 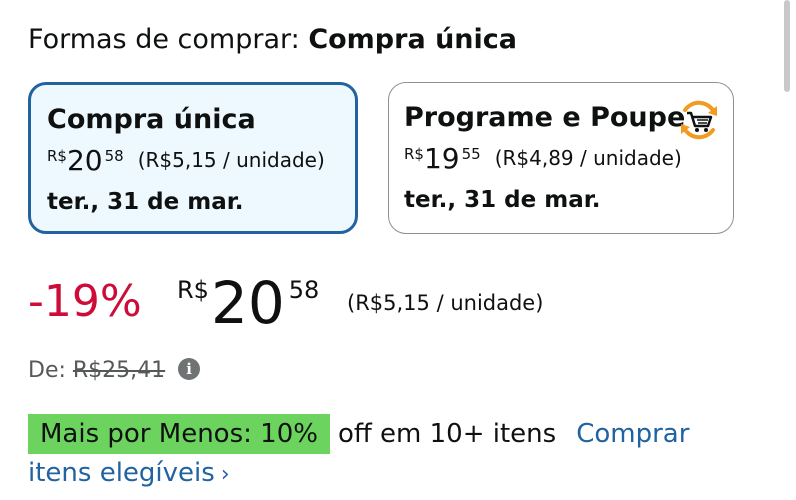 What do you see at coordinates (47, 370) in the screenshot?
I see `list-price-label: De:` at bounding box center [47, 370].